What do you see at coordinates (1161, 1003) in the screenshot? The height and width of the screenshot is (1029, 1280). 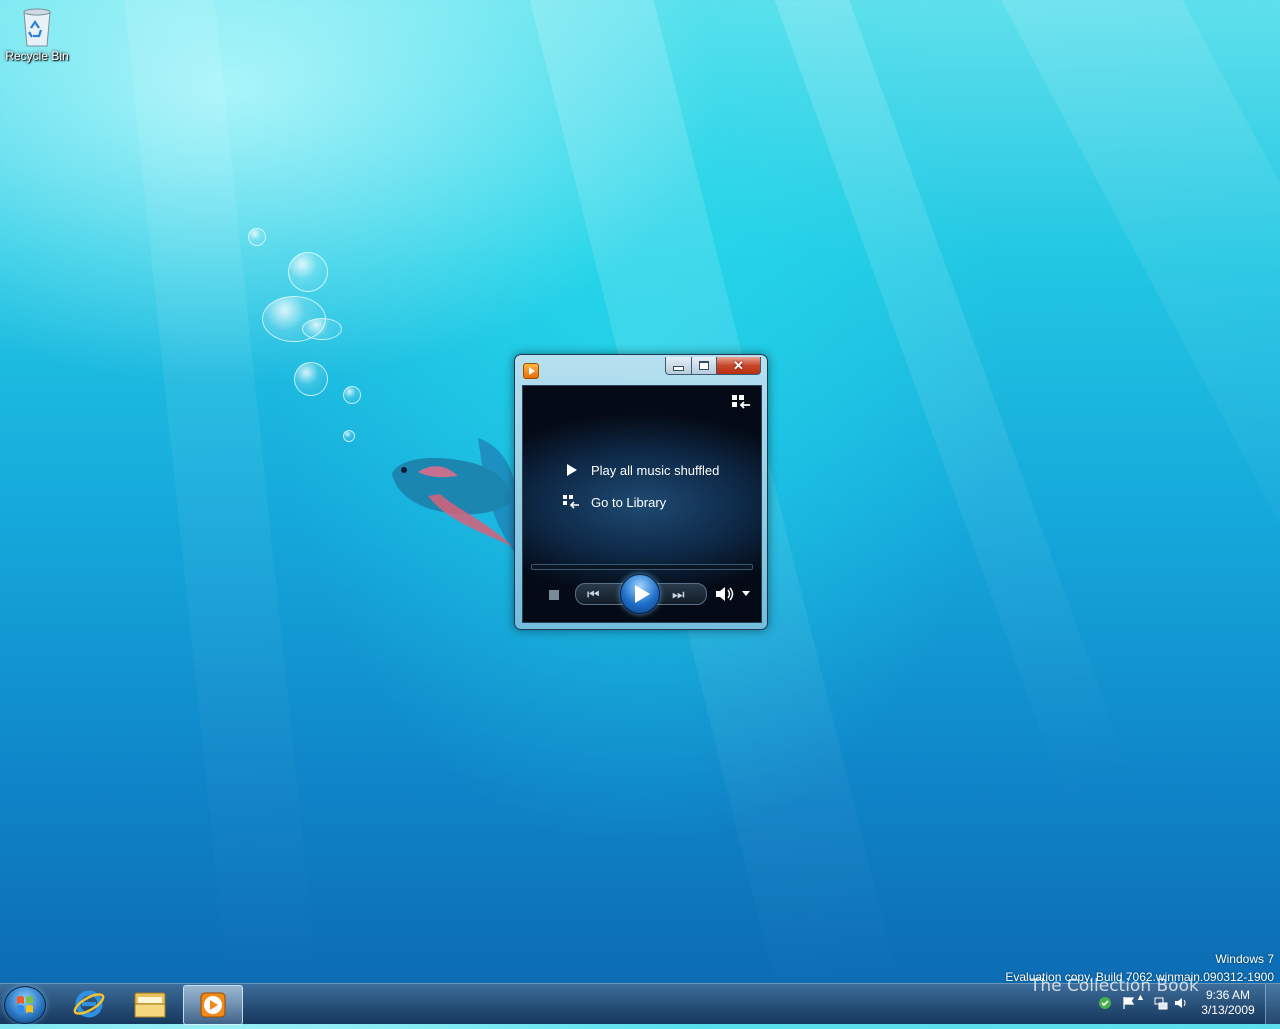 I see `network-icon` at bounding box center [1161, 1003].